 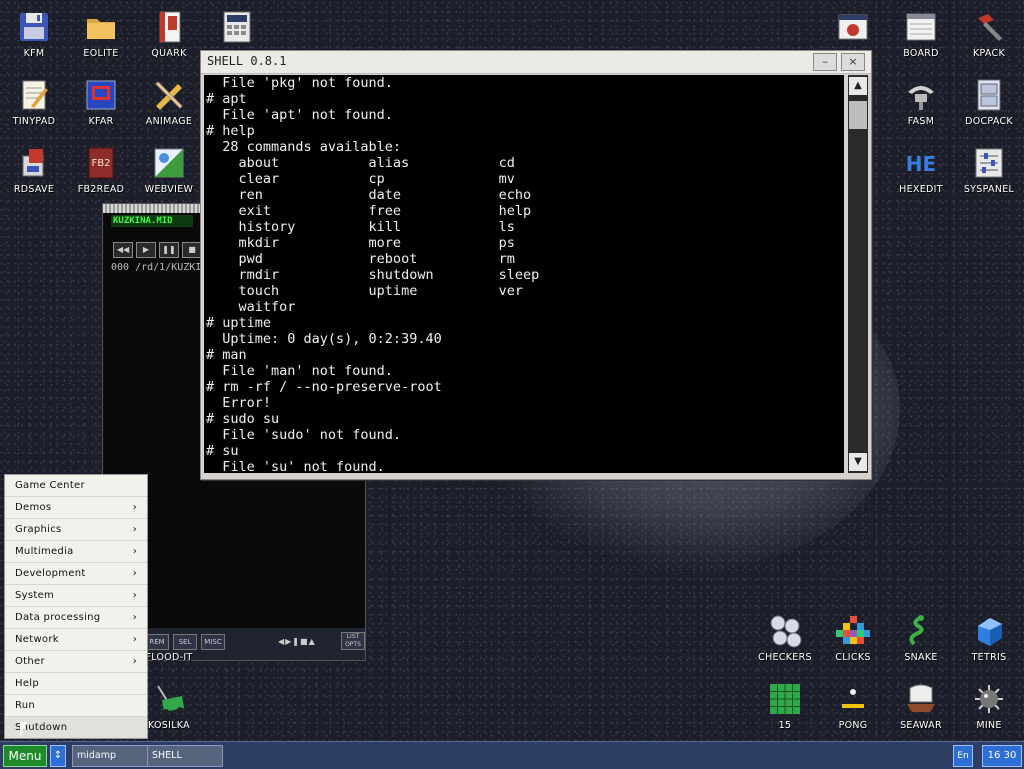 What do you see at coordinates (76, 661) in the screenshot?
I see `menu-item-other: Other ›` at bounding box center [76, 661].